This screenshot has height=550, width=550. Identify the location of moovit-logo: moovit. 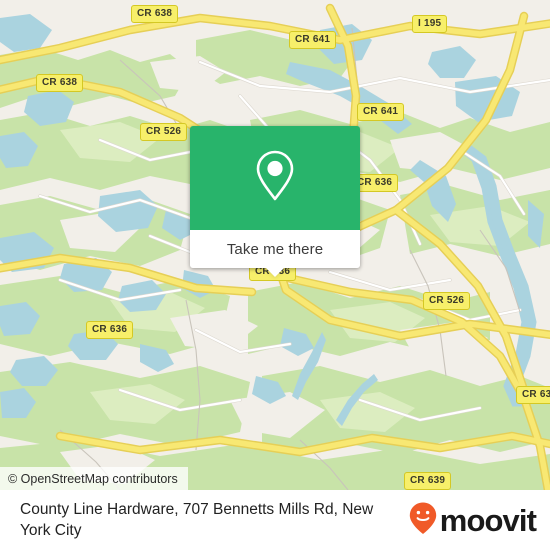
(472, 520).